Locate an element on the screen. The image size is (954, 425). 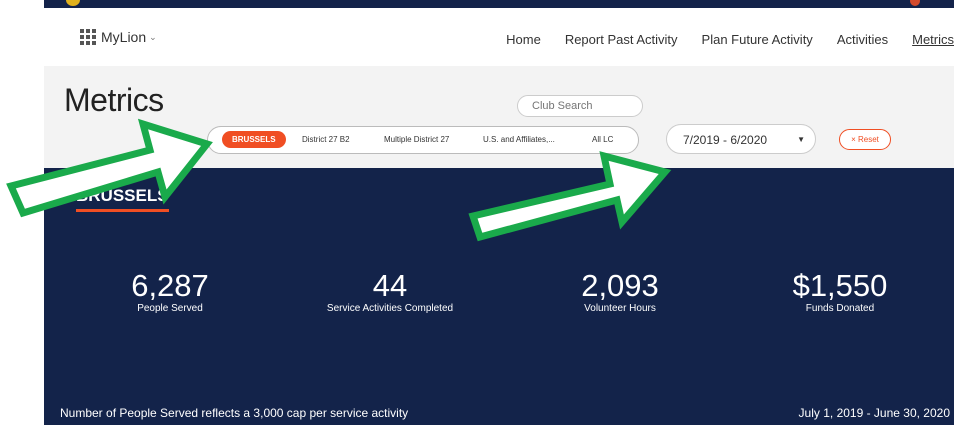
reset-button: × Reset is located at coordinates (865, 139).